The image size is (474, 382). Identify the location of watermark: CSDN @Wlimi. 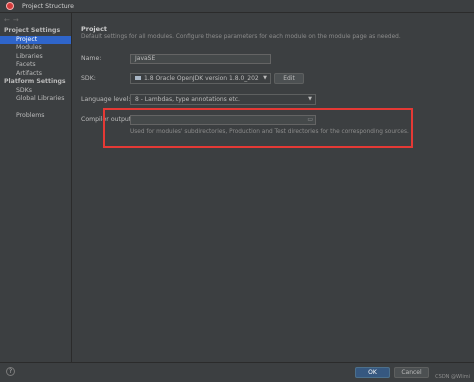
(452, 377).